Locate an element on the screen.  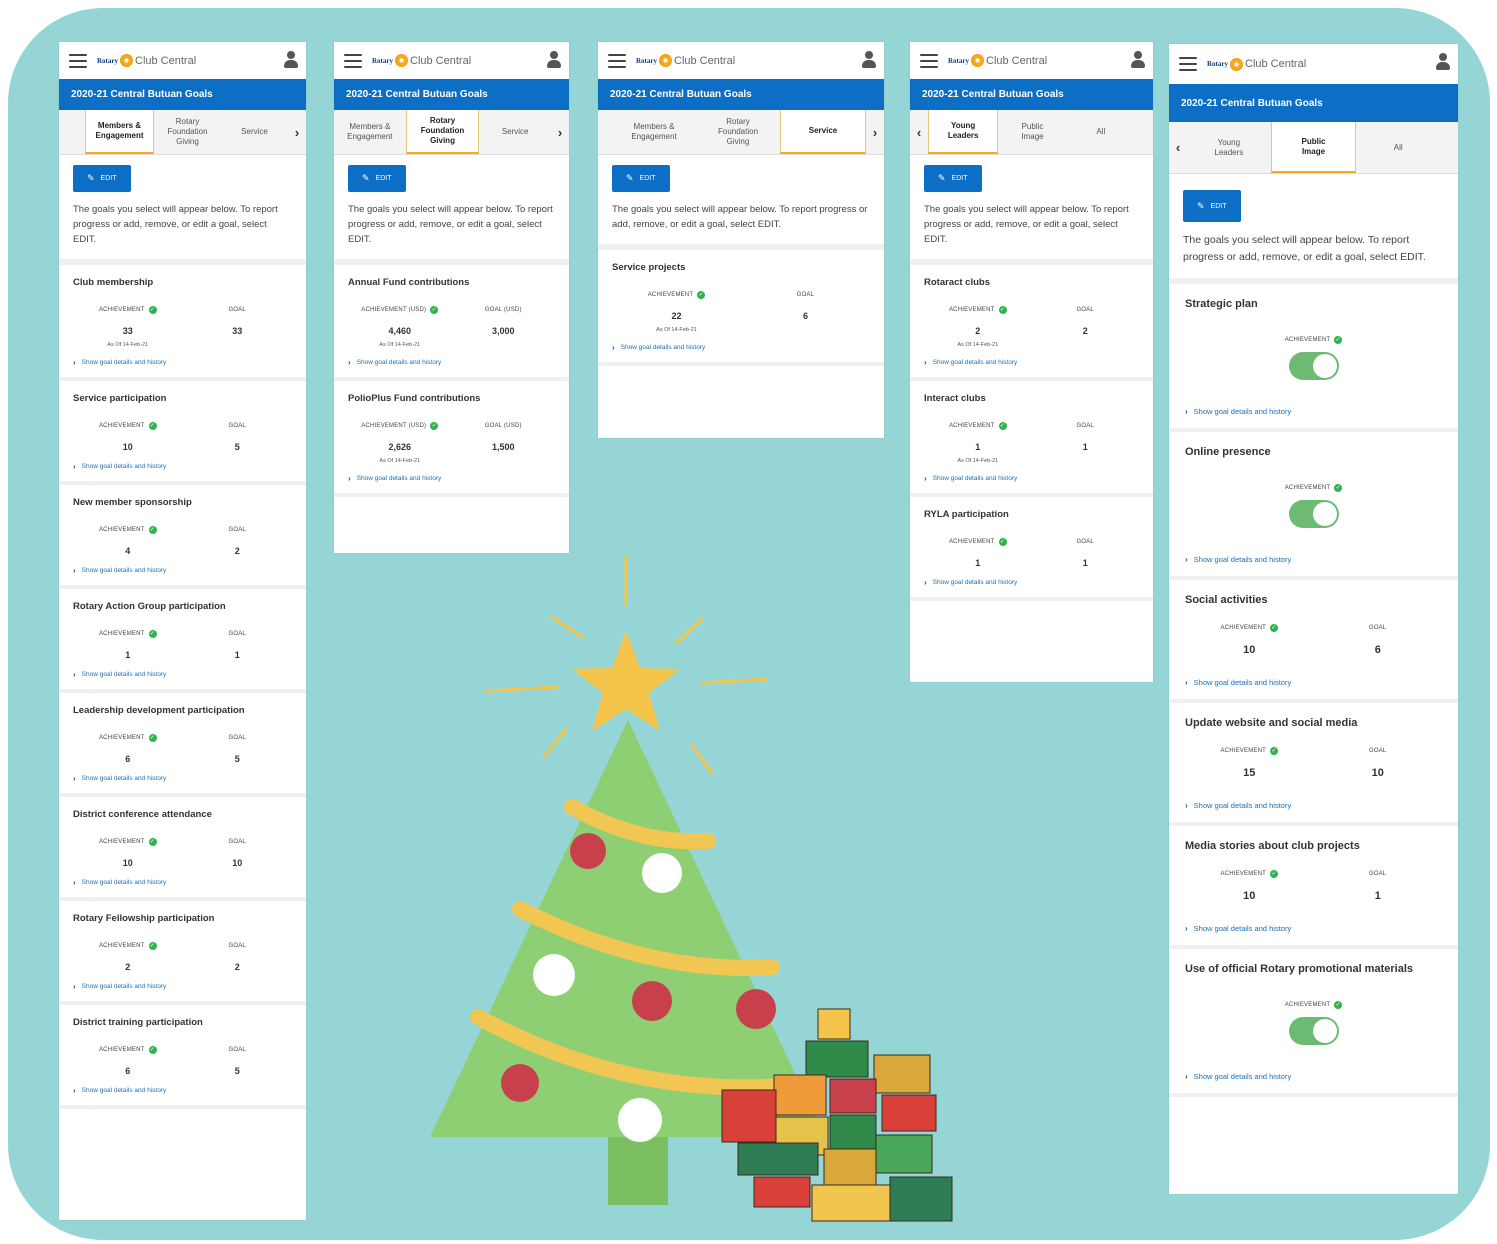
achievement-column: ACHIEVEMENT ✓ 15 is located at coordinates (1249, 759).